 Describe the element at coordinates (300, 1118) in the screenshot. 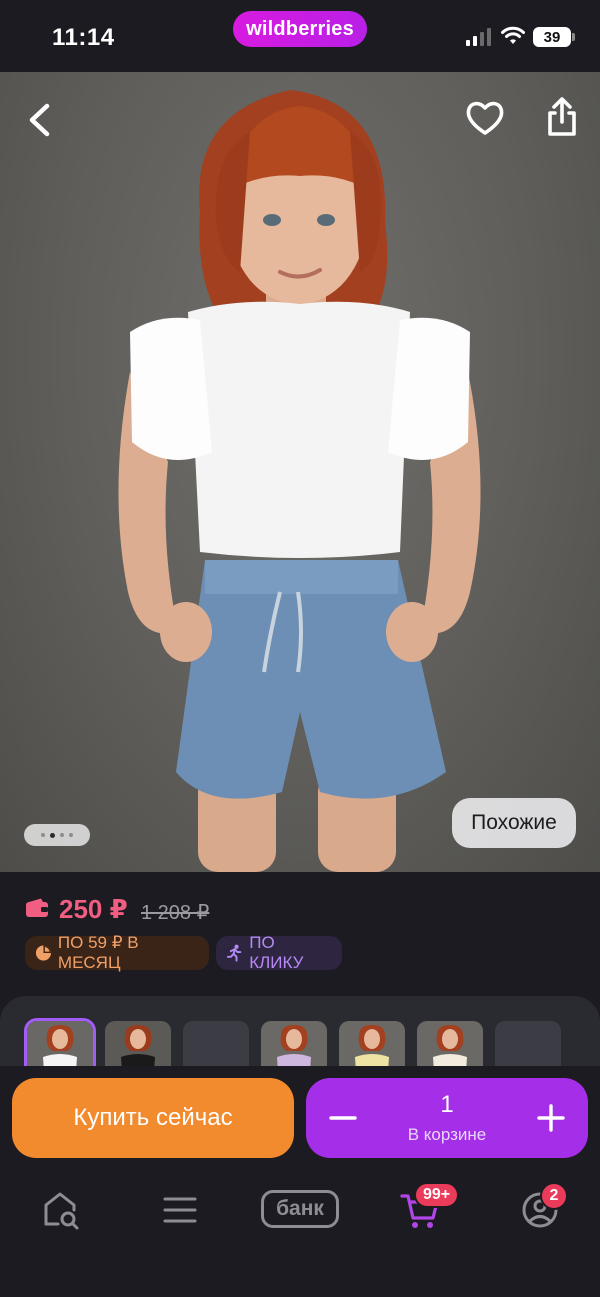

I see `purchase-action-bar: Купить сейчас 1 В корзине` at that location.